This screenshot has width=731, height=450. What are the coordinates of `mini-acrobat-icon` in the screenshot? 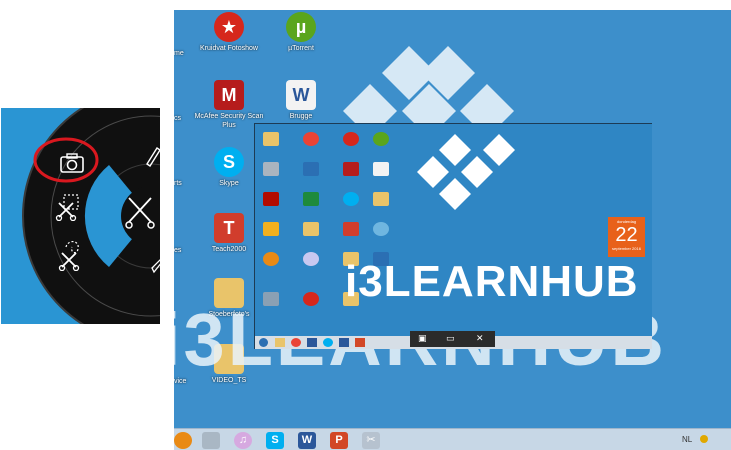 It's located at (271, 199).